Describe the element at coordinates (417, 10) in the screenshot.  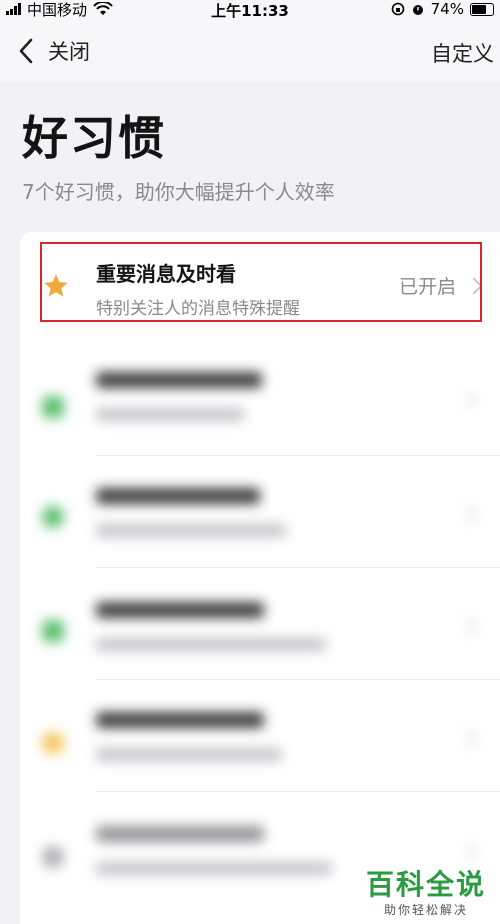
I see `alarm-icon` at that location.